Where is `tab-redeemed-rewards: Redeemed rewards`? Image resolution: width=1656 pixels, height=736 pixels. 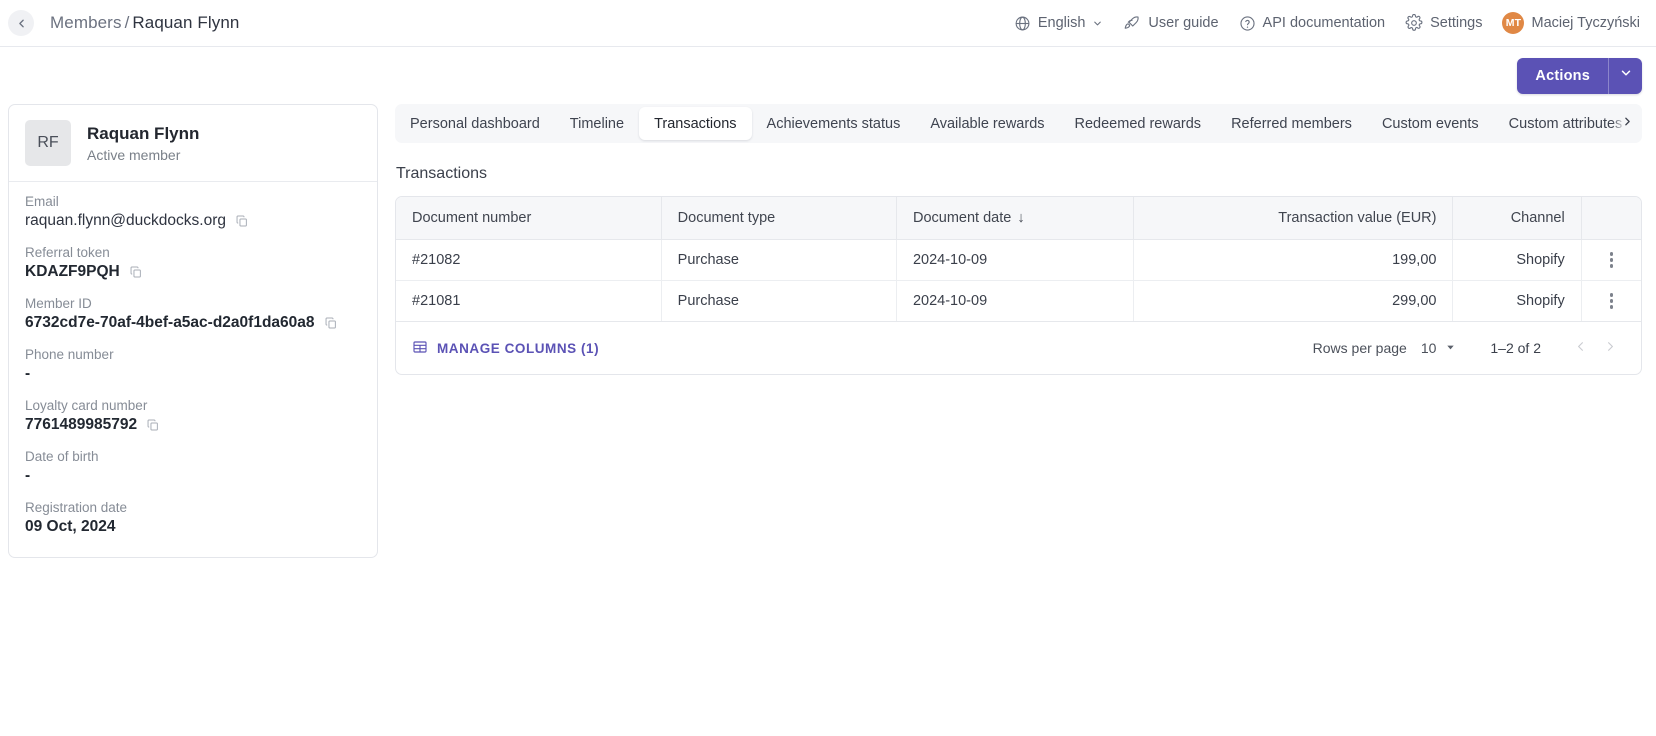 tab-redeemed-rewards: Redeemed rewards is located at coordinates (1138, 123).